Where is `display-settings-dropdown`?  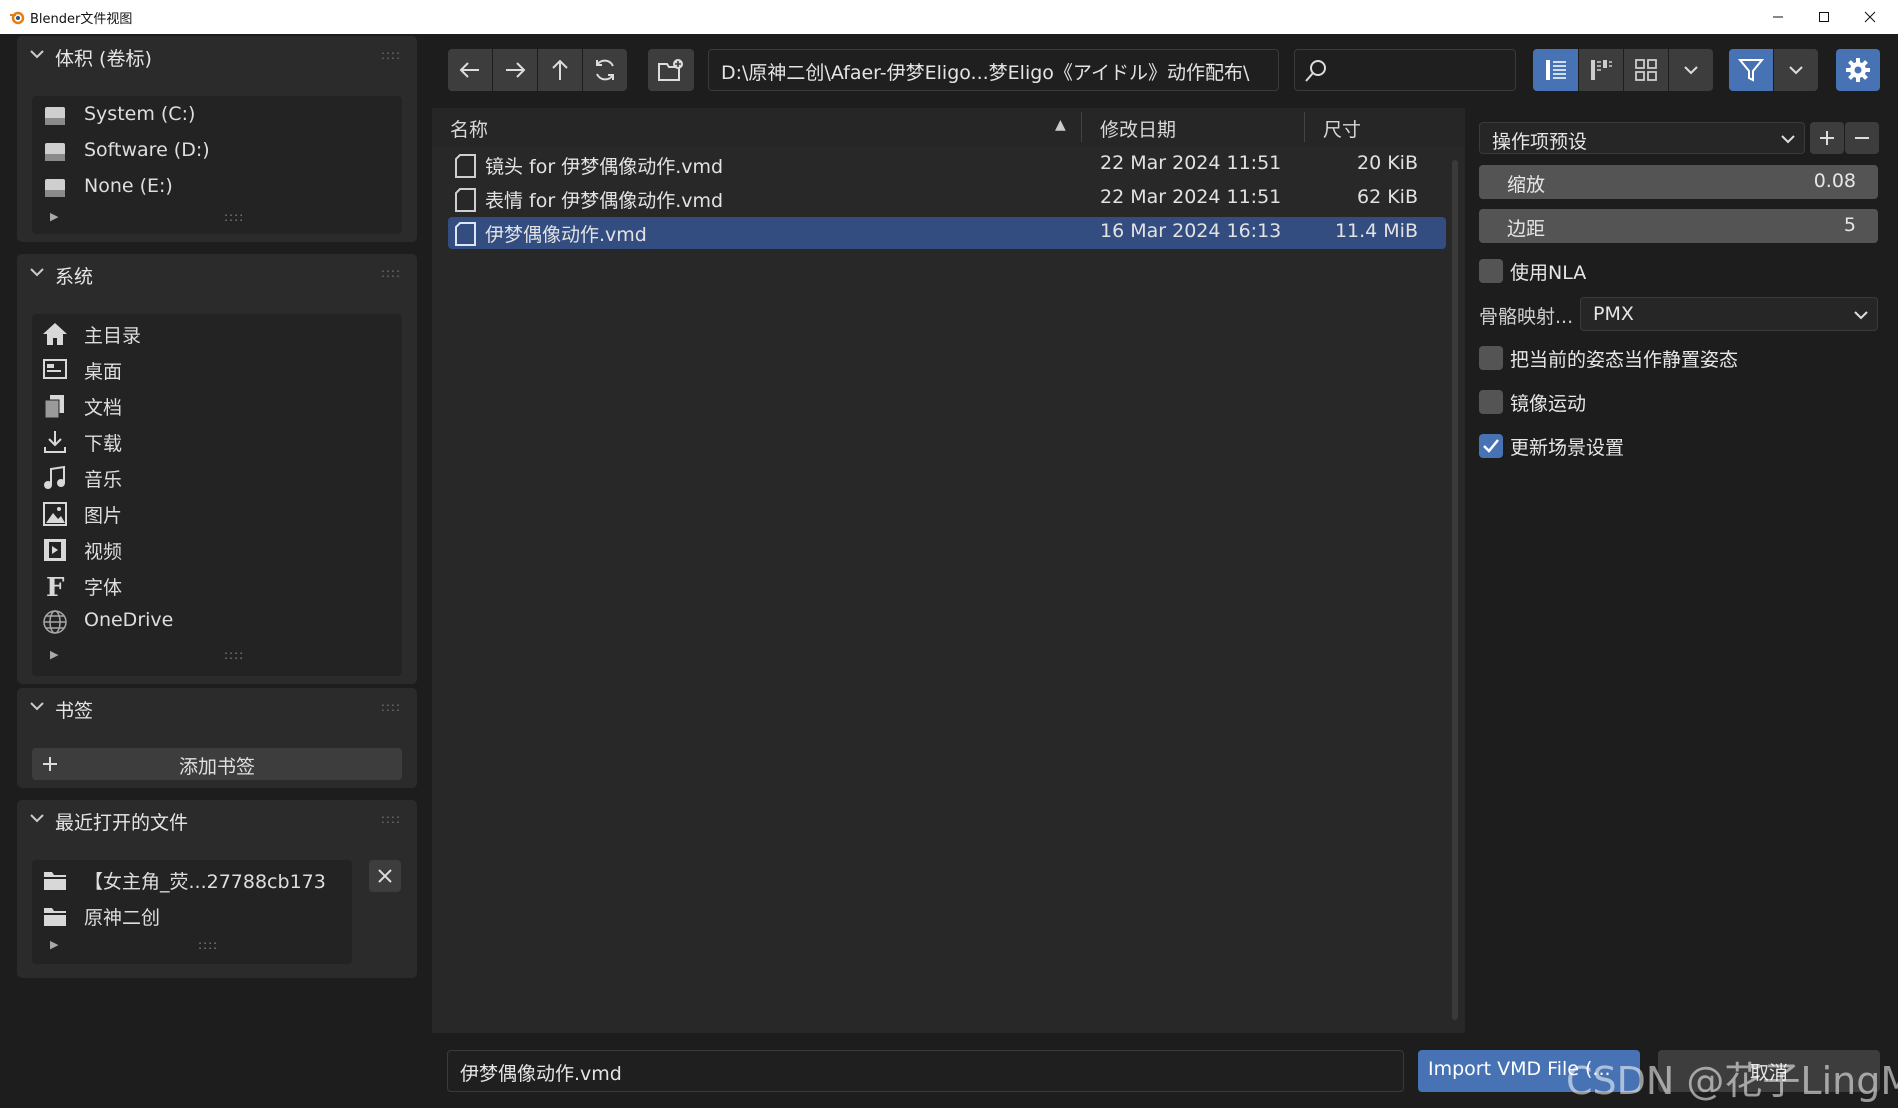 display-settings-dropdown is located at coordinates (1691, 70).